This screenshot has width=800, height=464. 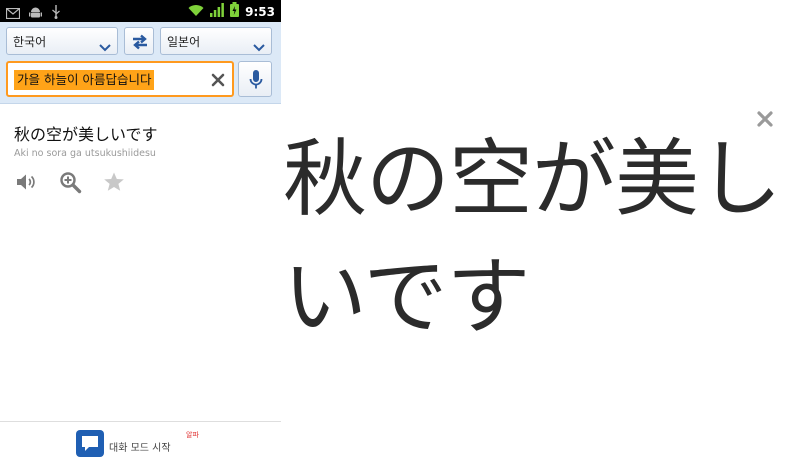 I want to click on alpha-badge: 알파, so click(x=192, y=435).